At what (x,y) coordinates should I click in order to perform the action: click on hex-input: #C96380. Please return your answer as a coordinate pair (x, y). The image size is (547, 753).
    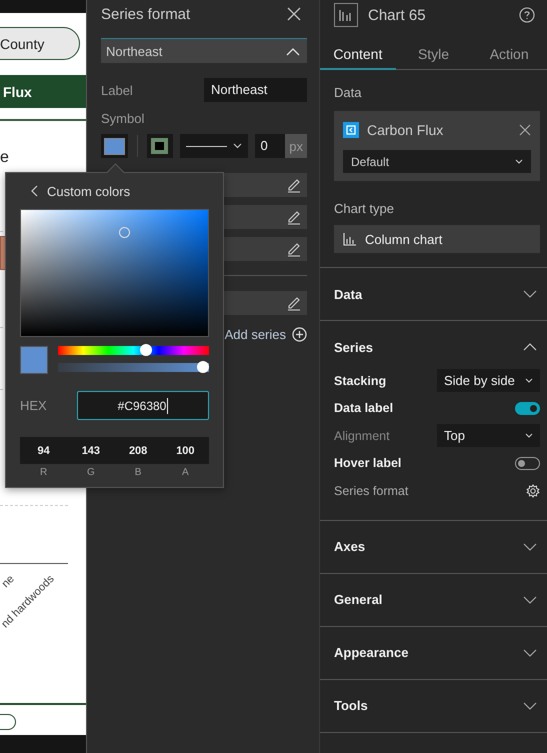
    Looking at the image, I should click on (143, 405).